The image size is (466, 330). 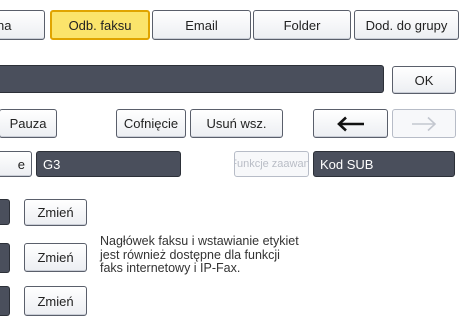 I want to click on change-button-3: Zmień, so click(x=55, y=301).